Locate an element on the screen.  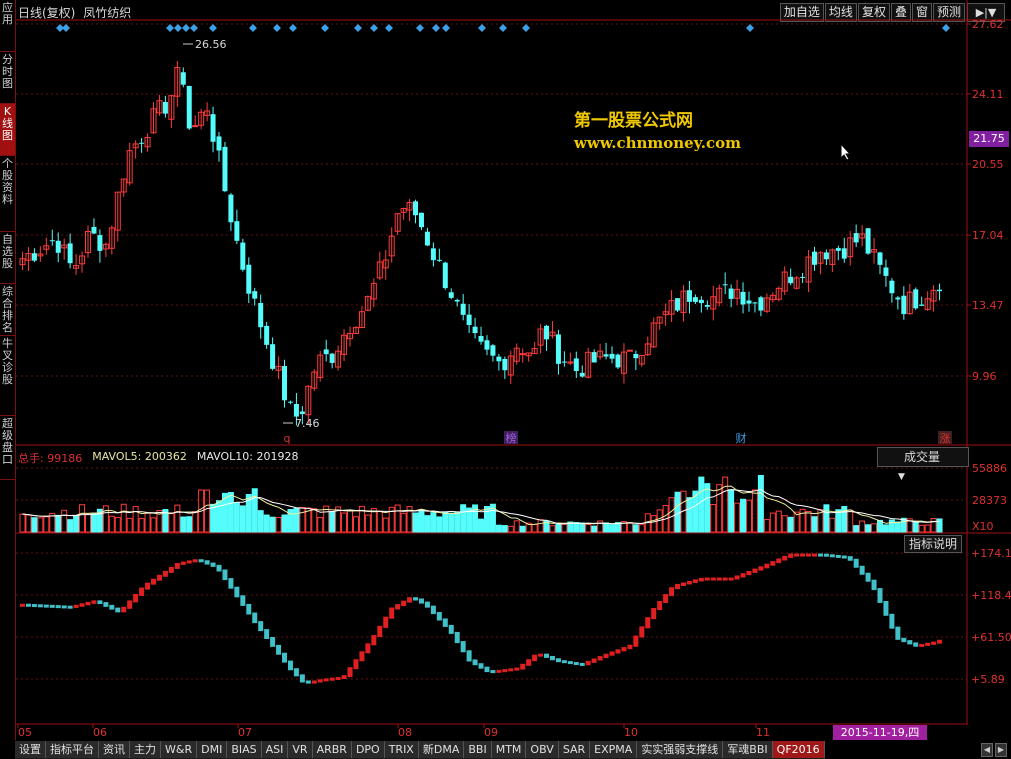
indicator-tab: 设置 is located at coordinates (30, 749).